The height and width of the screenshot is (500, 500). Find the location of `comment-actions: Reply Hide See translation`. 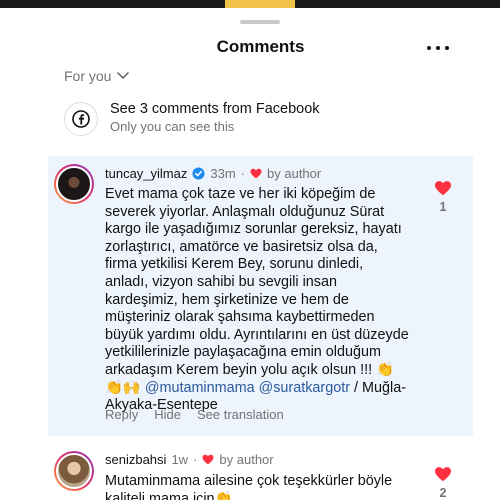

comment-actions: Reply Hide See translation is located at coordinates (194, 414).